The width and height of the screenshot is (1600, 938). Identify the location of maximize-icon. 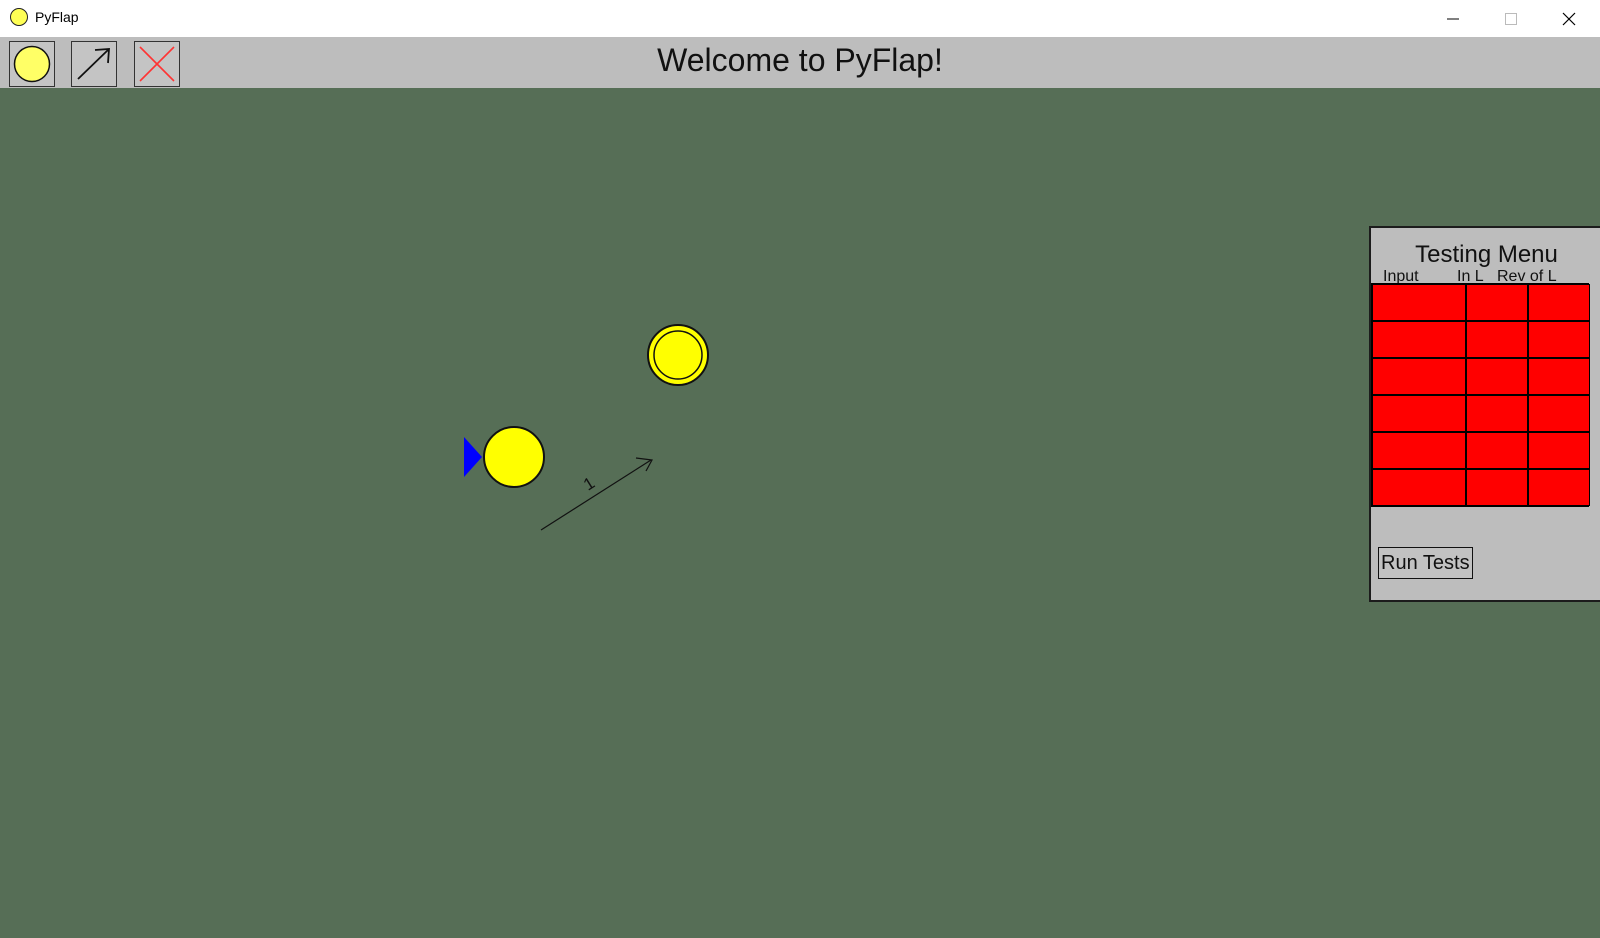
(1511, 18).